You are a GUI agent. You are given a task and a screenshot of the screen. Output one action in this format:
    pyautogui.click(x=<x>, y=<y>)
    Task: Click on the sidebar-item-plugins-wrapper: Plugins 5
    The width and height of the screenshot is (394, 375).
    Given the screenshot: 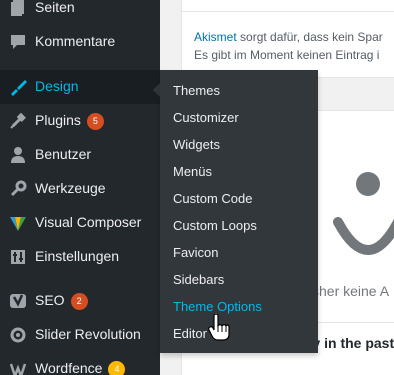 What is the action you would take?
    pyautogui.click(x=69, y=121)
    